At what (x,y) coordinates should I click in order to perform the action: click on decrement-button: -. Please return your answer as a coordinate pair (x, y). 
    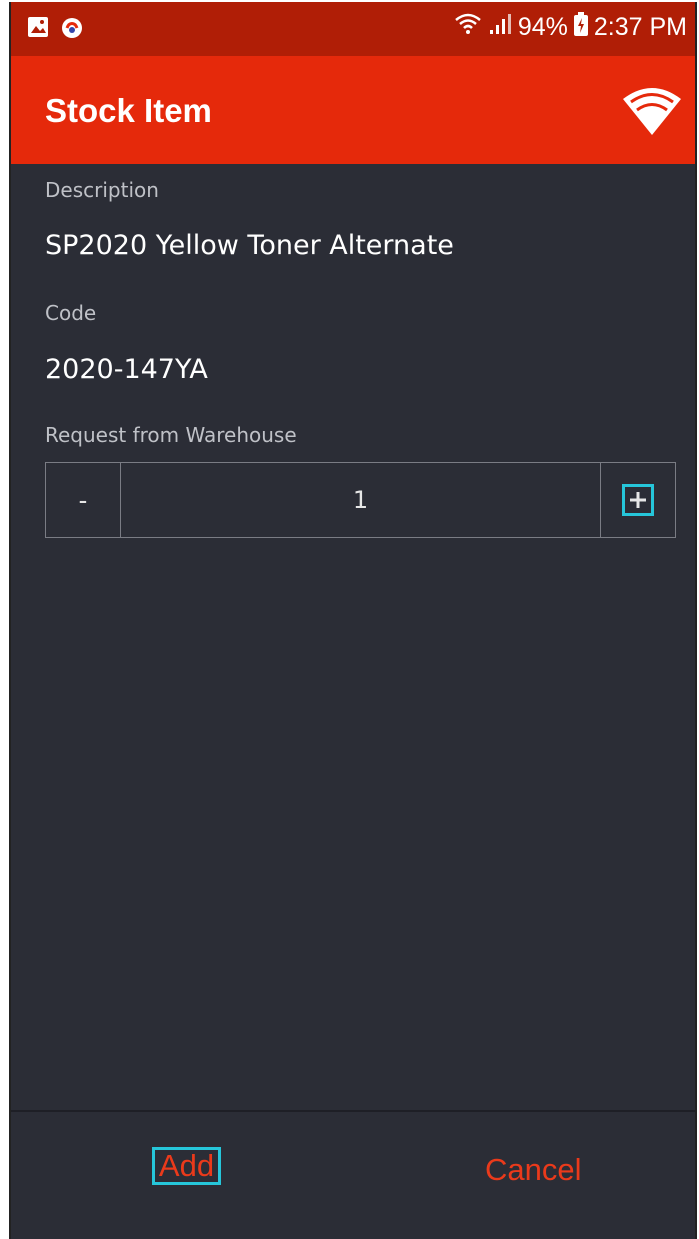
    Looking at the image, I should click on (83, 500).